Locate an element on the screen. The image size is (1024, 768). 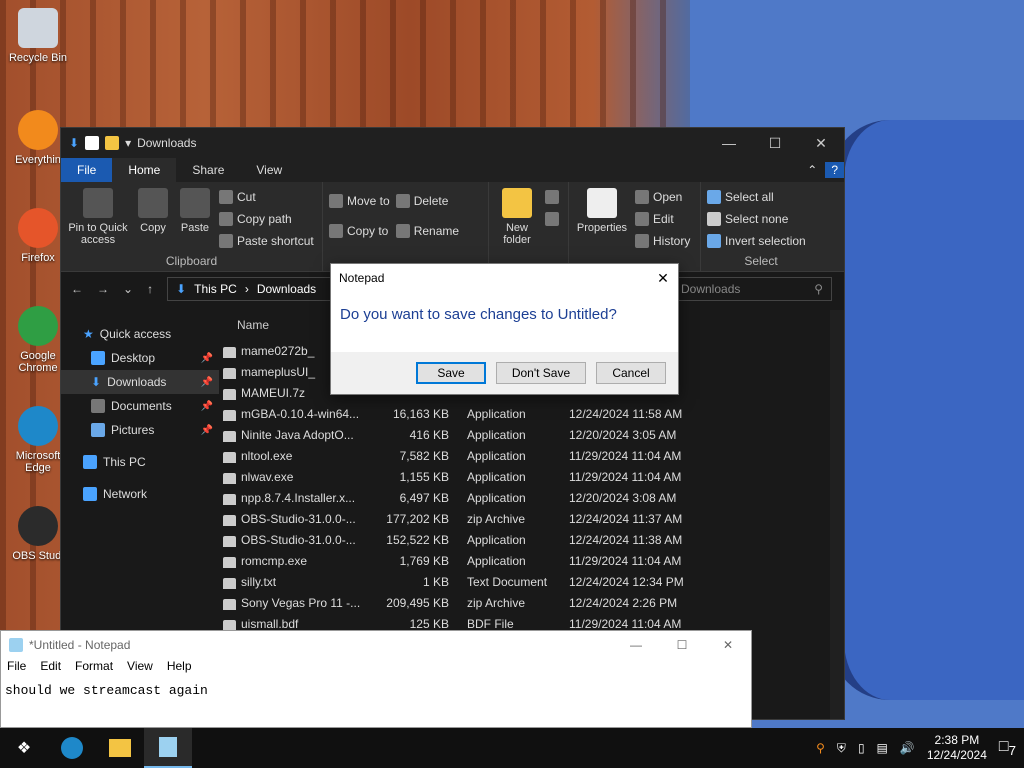
delete-button: Delete is located at coordinates (427, 201).